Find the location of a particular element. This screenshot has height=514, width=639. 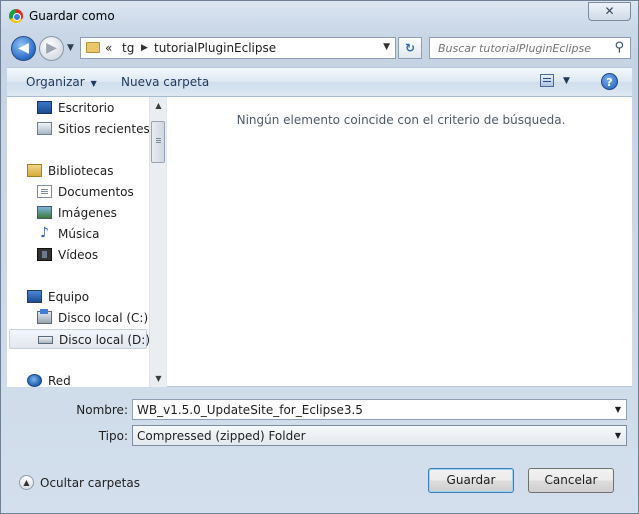

close-button: ✕ is located at coordinates (609, 11).